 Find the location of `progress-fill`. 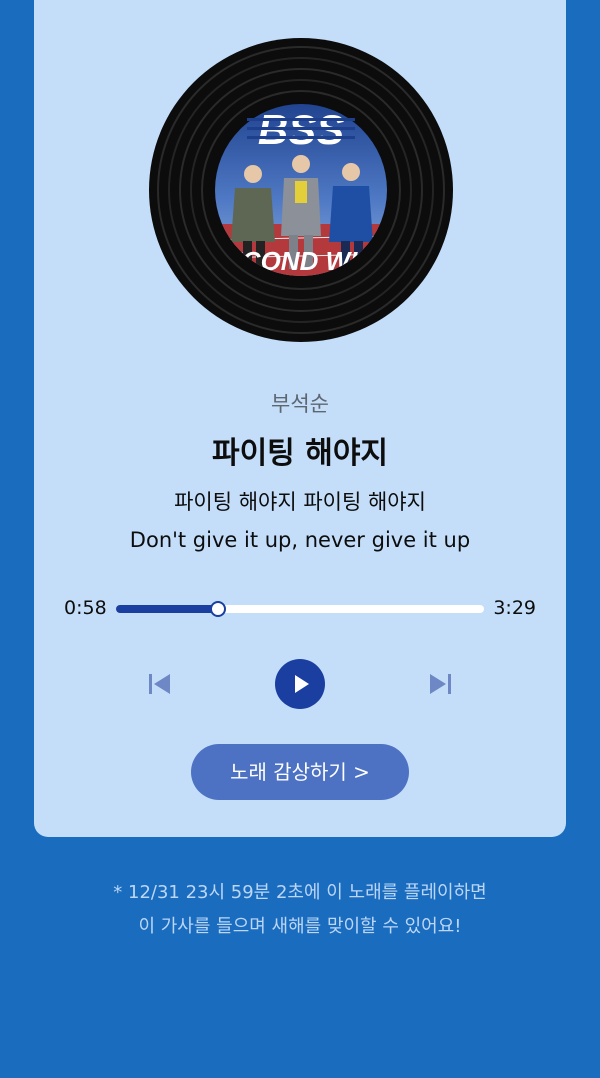

progress-fill is located at coordinates (167, 609).